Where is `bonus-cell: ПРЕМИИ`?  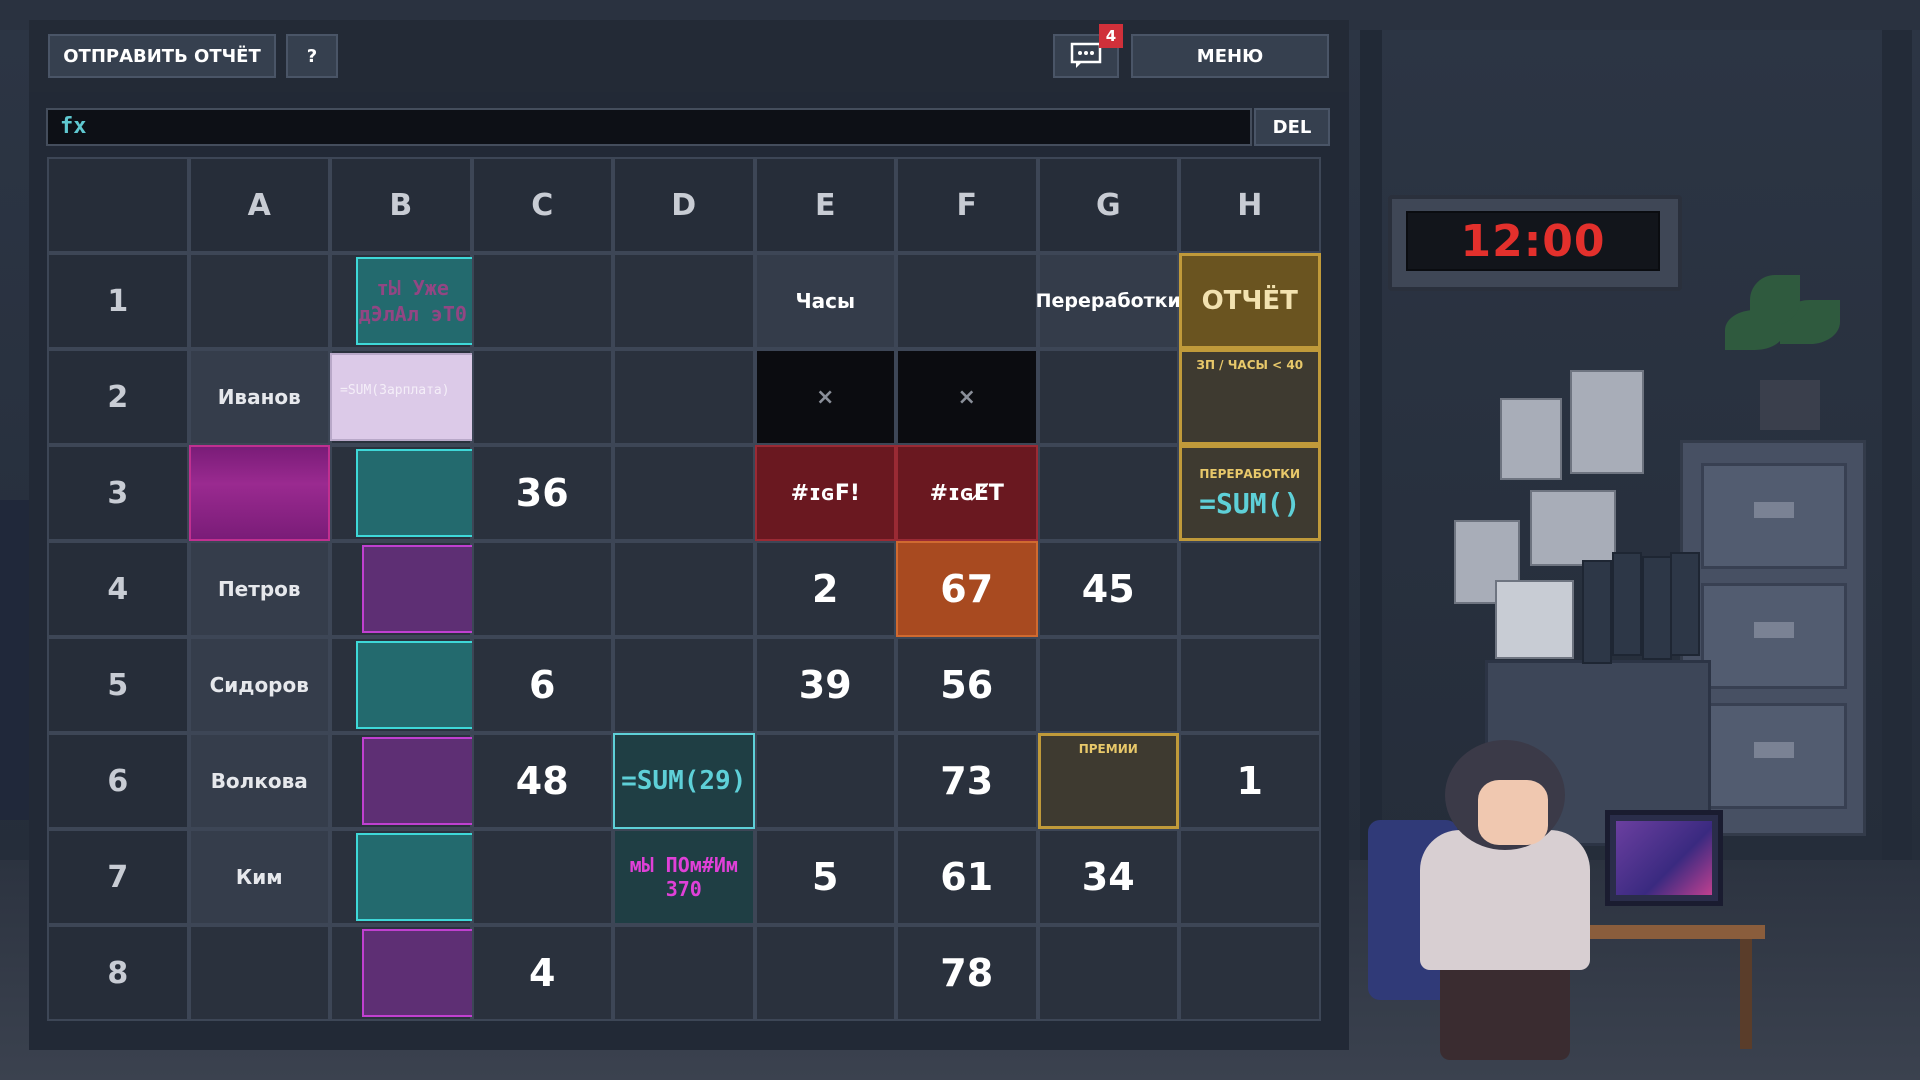 bonus-cell: ПРЕМИИ is located at coordinates (1108, 781).